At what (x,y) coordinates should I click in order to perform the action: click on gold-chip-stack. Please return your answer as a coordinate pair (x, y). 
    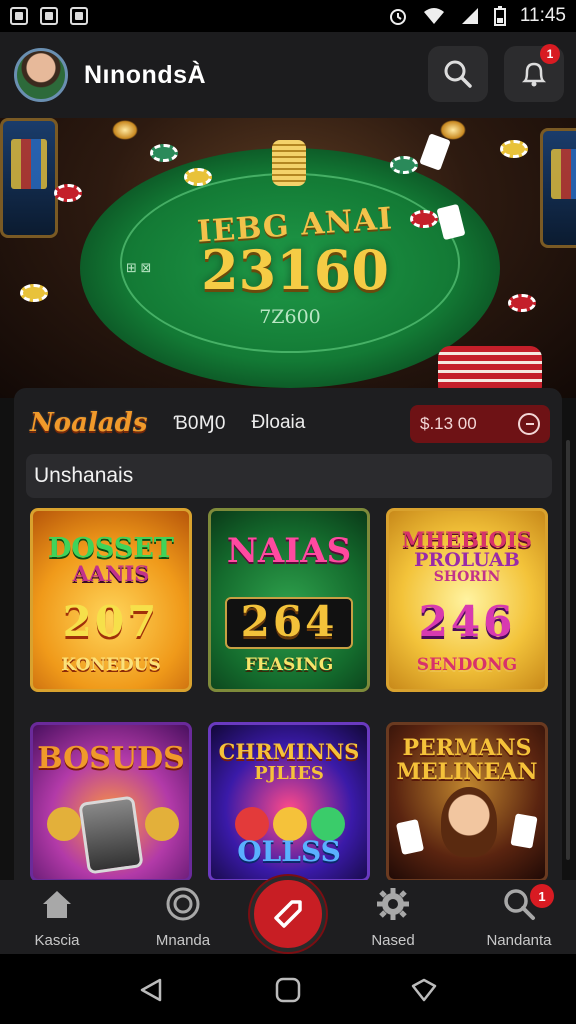
    Looking at the image, I should click on (289, 163).